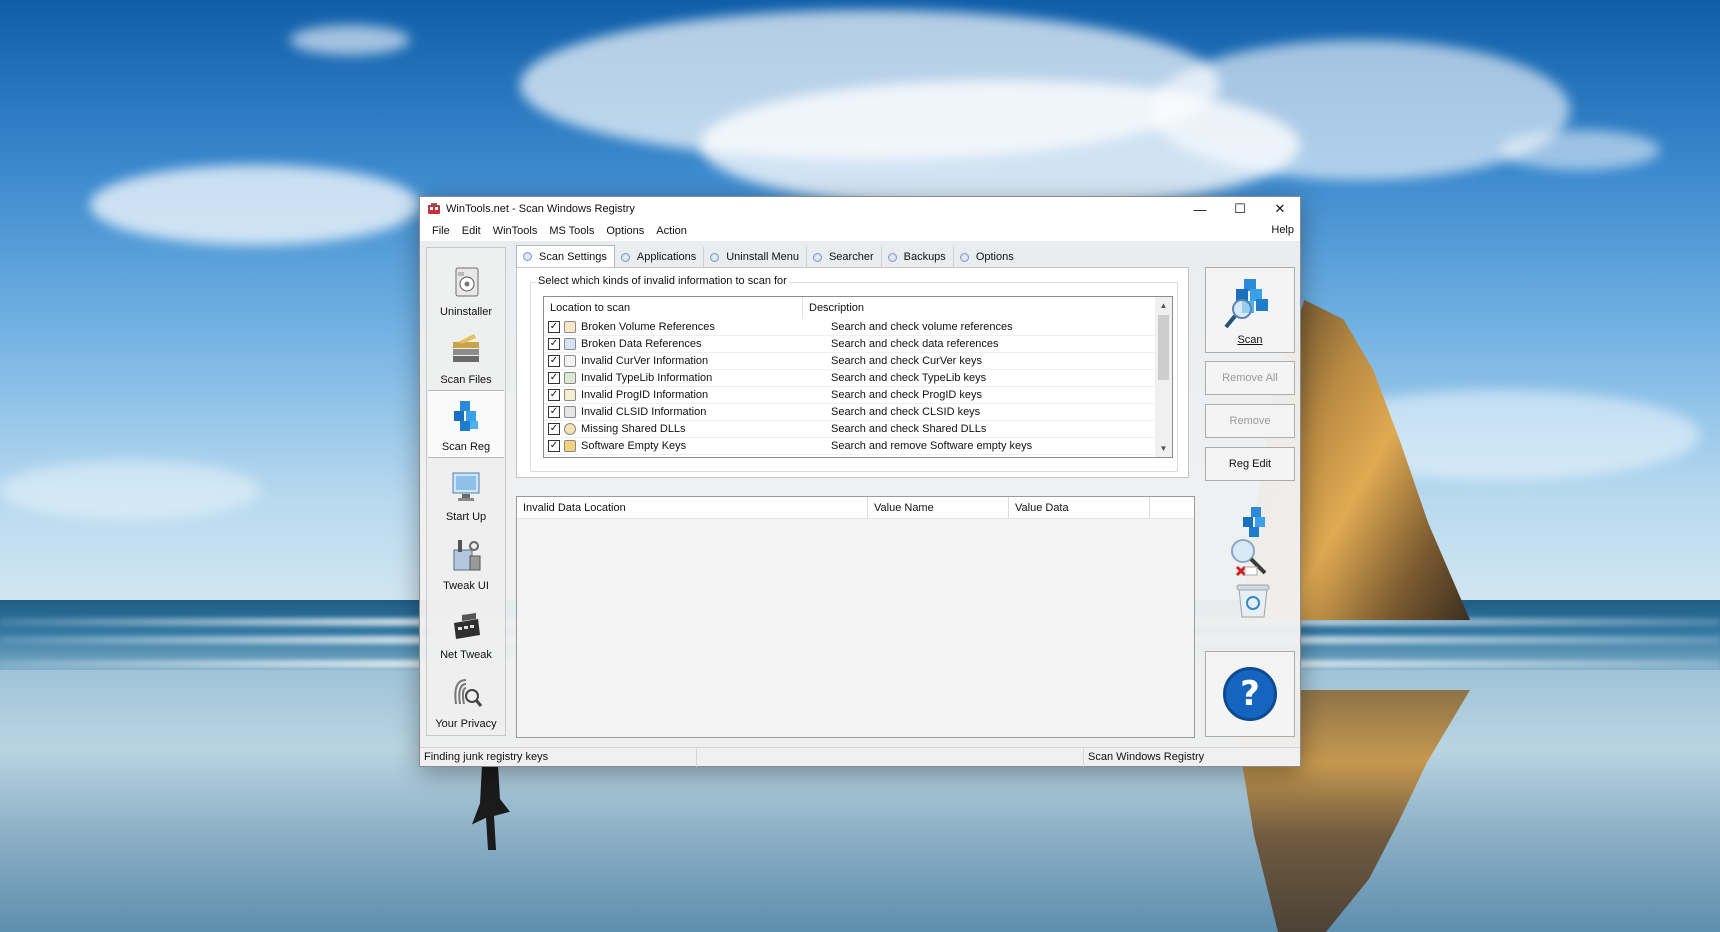 The image size is (1720, 932). What do you see at coordinates (938, 508) in the screenshot?
I see `column-header-value-name: Value Name` at bounding box center [938, 508].